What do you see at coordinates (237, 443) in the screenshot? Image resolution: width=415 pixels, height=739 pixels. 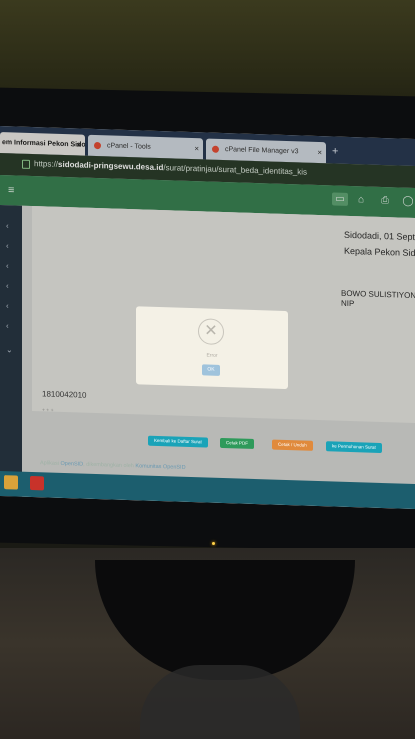 I see `print-pdf-button: Cetak PDF` at bounding box center [237, 443].